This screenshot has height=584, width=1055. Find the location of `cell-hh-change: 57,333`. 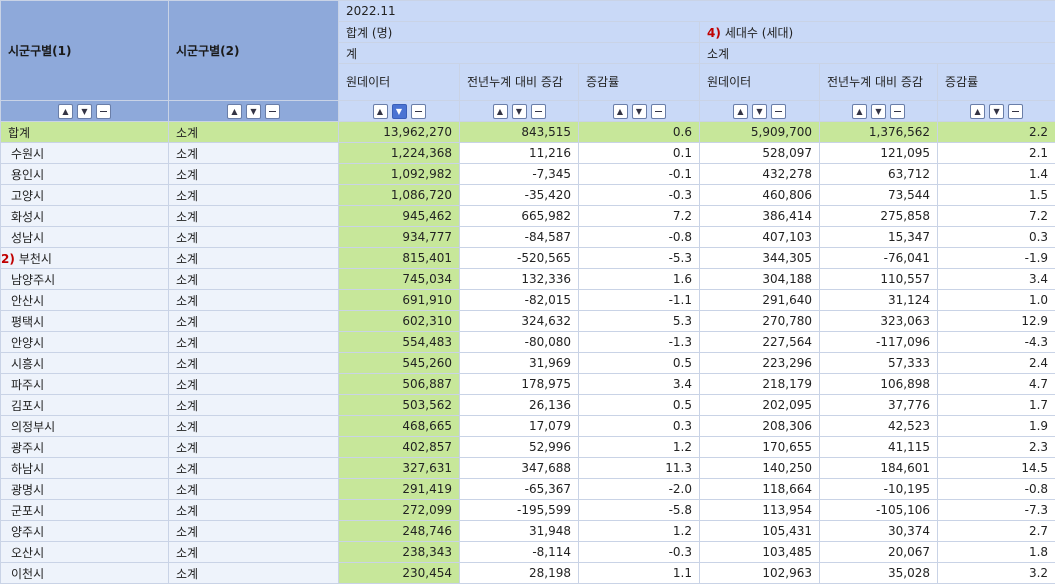

cell-hh-change: 57,333 is located at coordinates (879, 363).